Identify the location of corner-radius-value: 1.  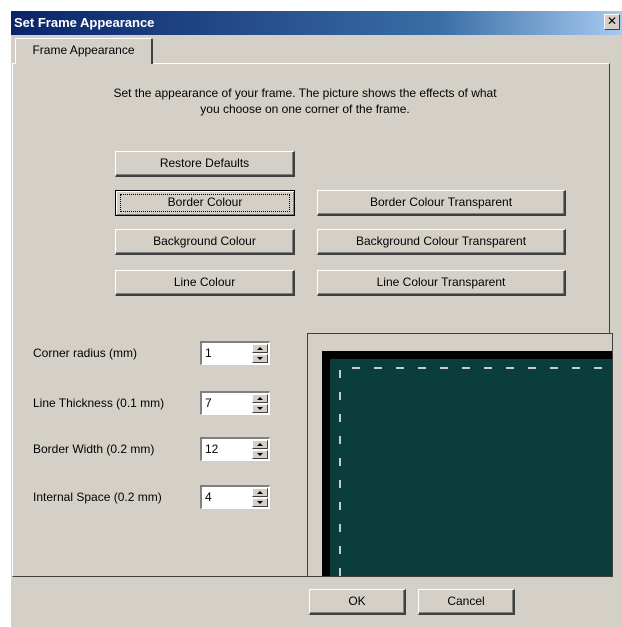
(208, 353).